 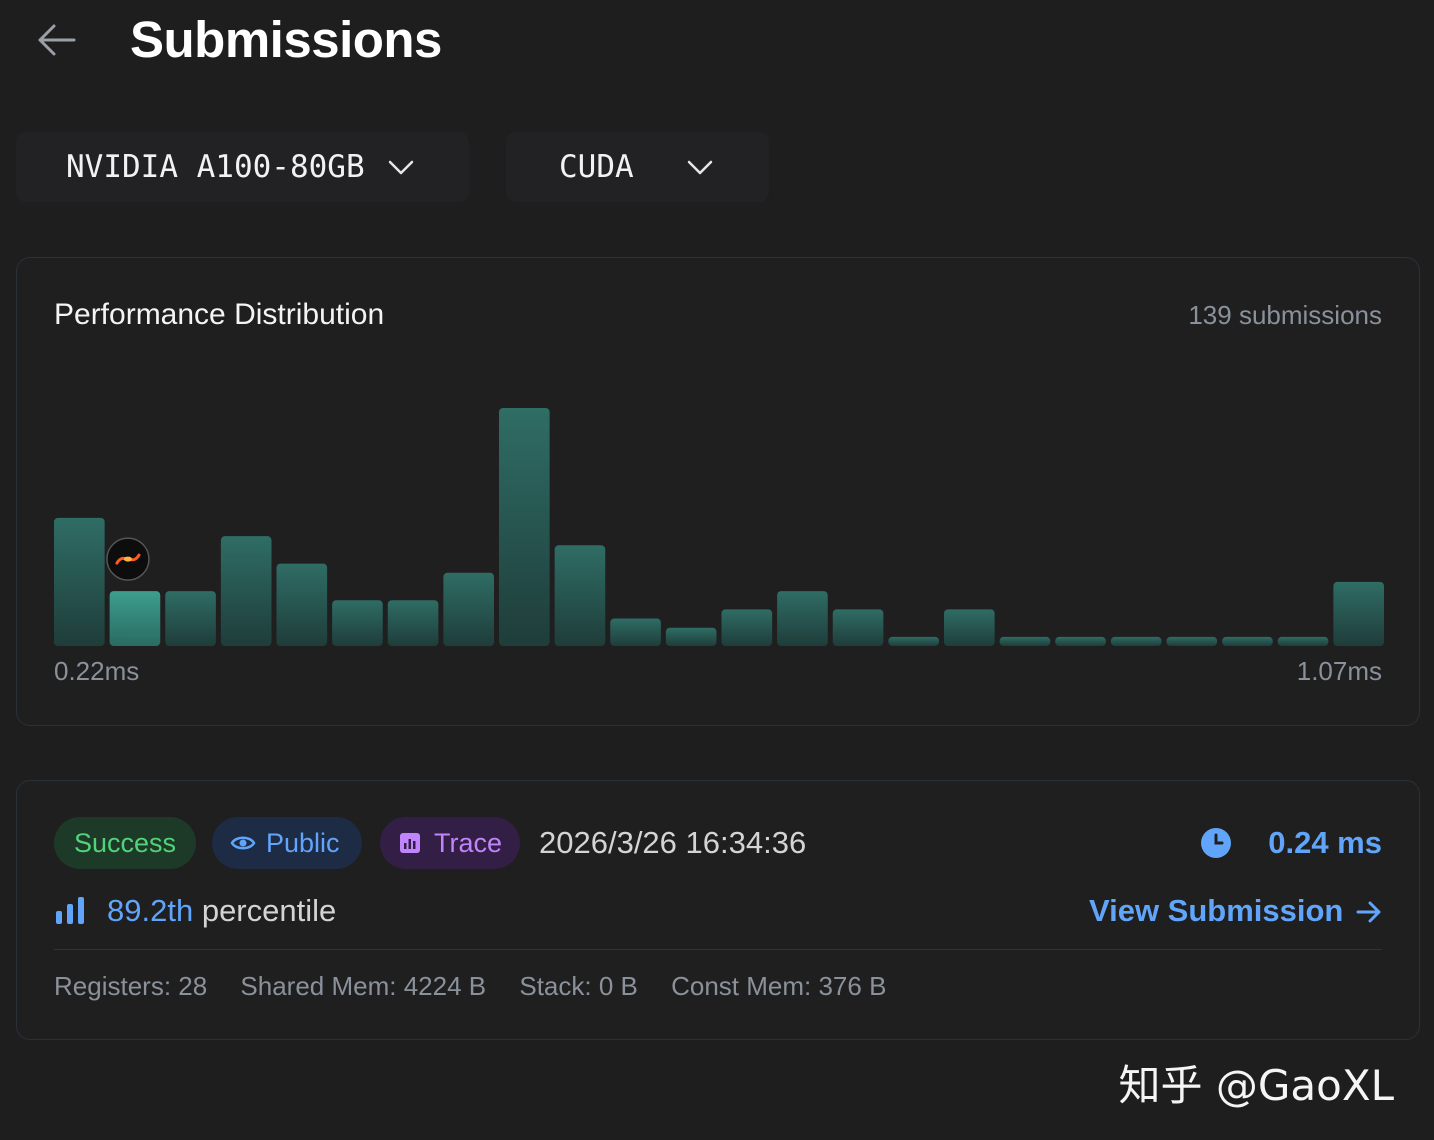 What do you see at coordinates (219, 314) in the screenshot?
I see `distribution-title: Performance Distribution` at bounding box center [219, 314].